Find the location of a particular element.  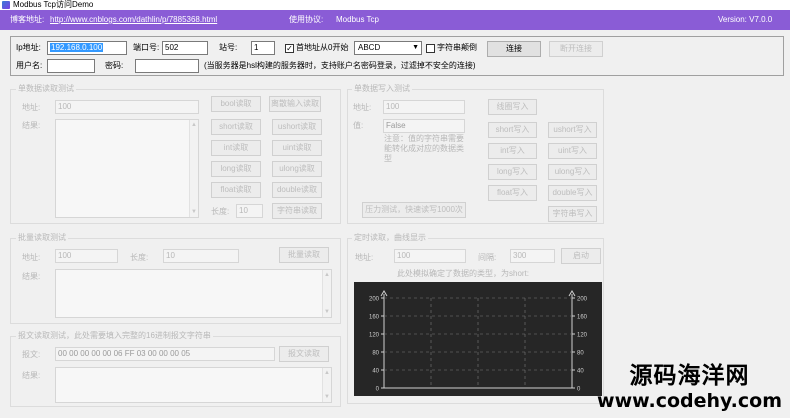

message-input: 00 00 00 00 00 06 FF 03 00 00 00 05 is located at coordinates (165, 354).